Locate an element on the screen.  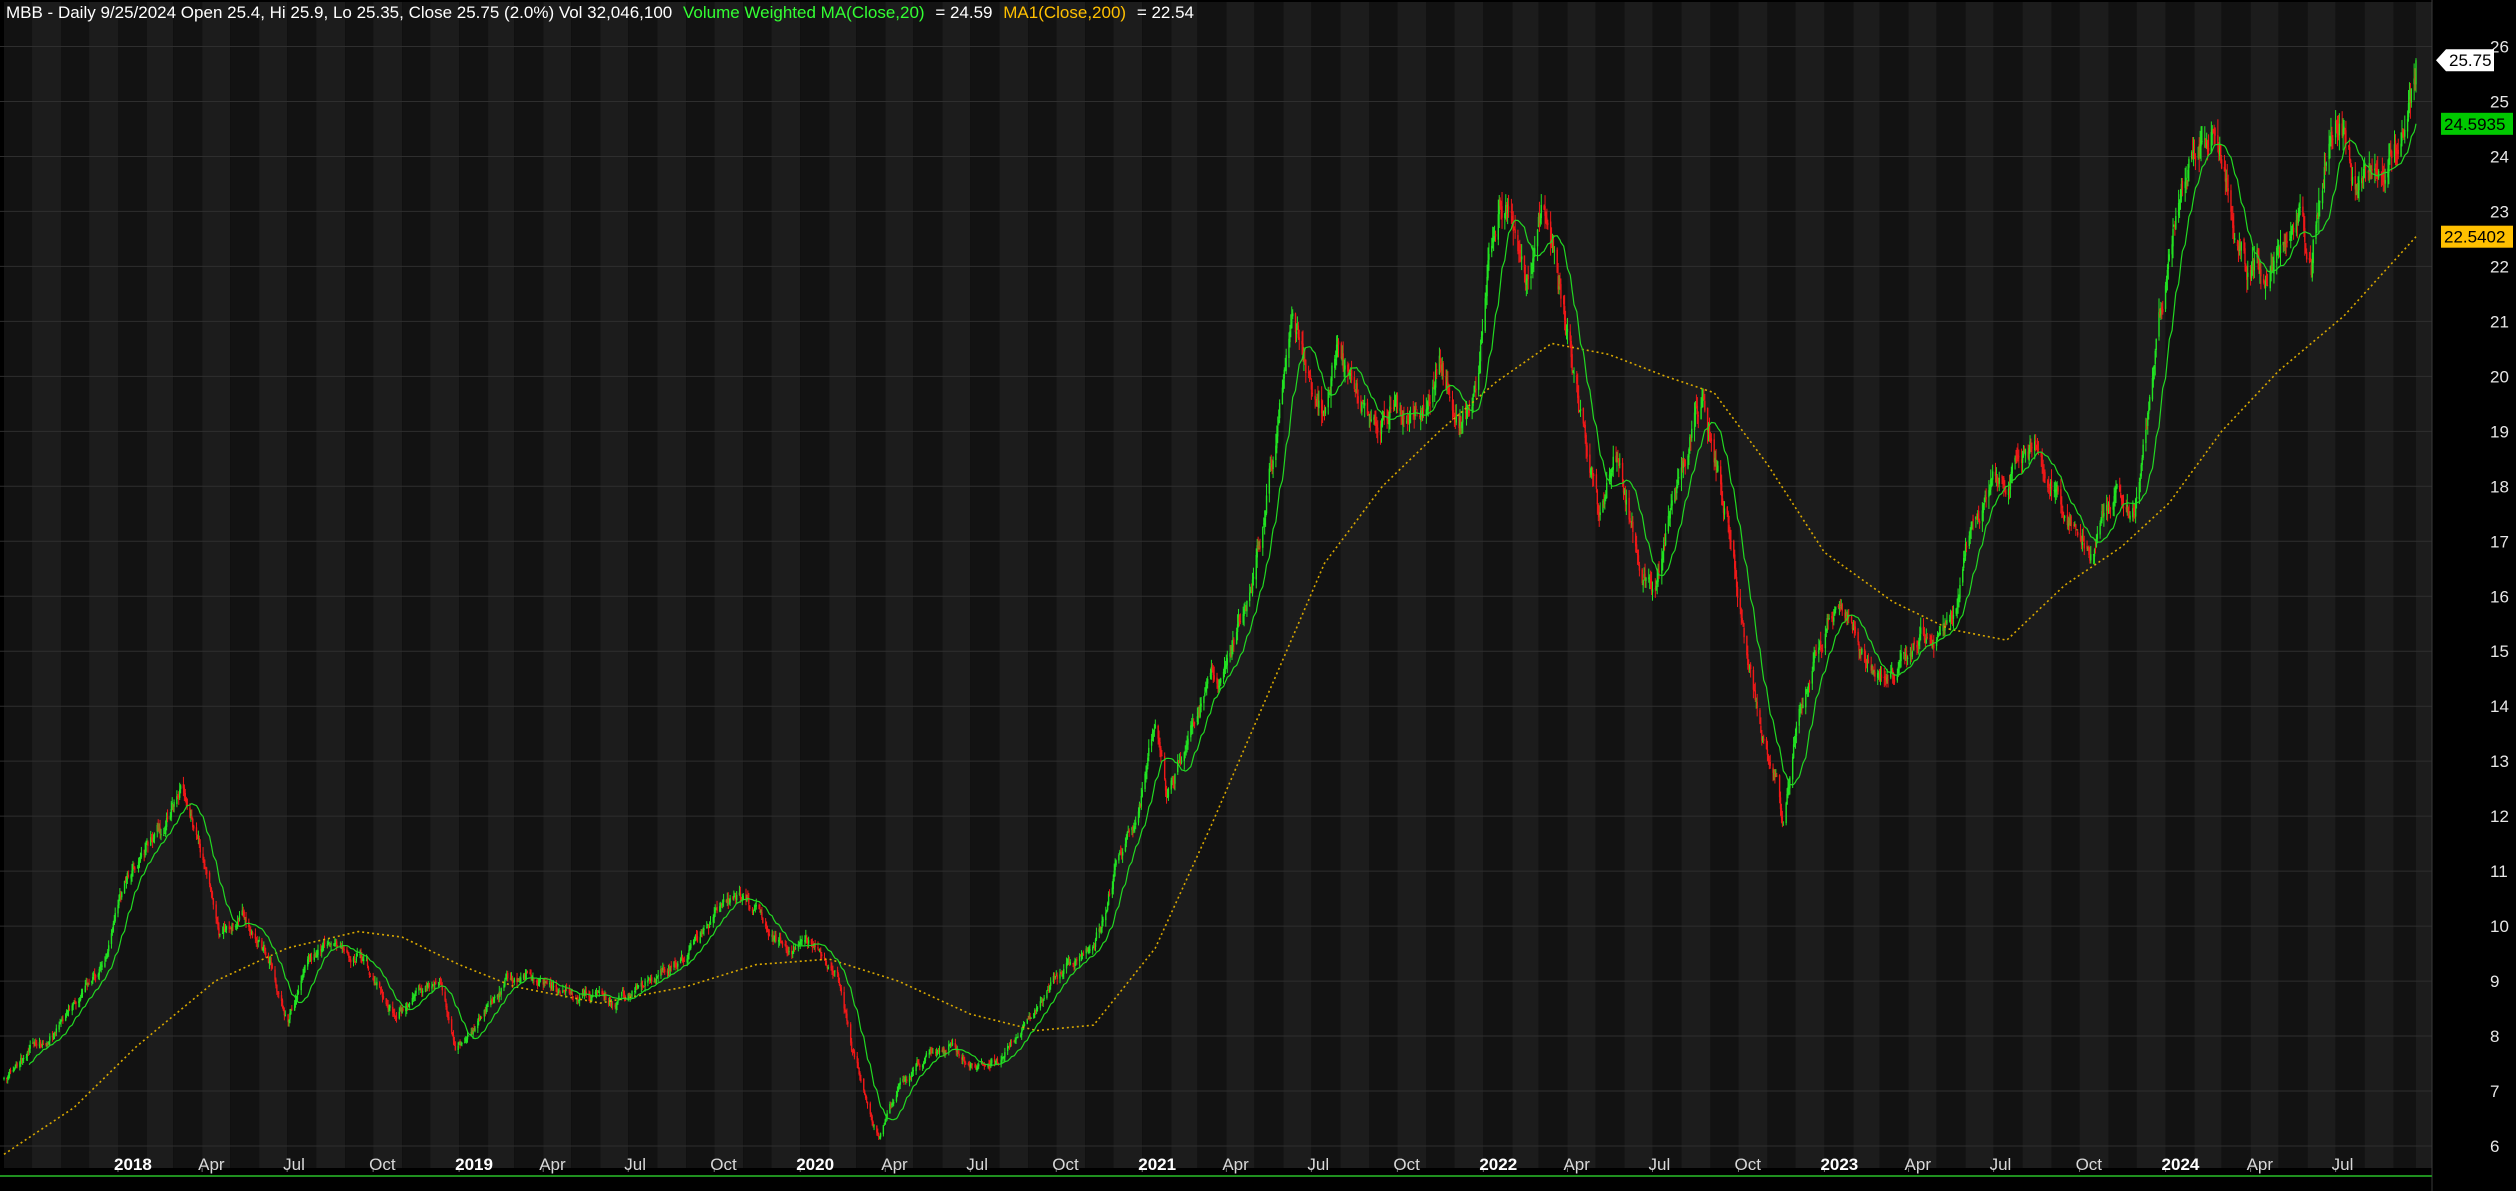
y-tick-label: 21 is located at coordinates (2499, 321).